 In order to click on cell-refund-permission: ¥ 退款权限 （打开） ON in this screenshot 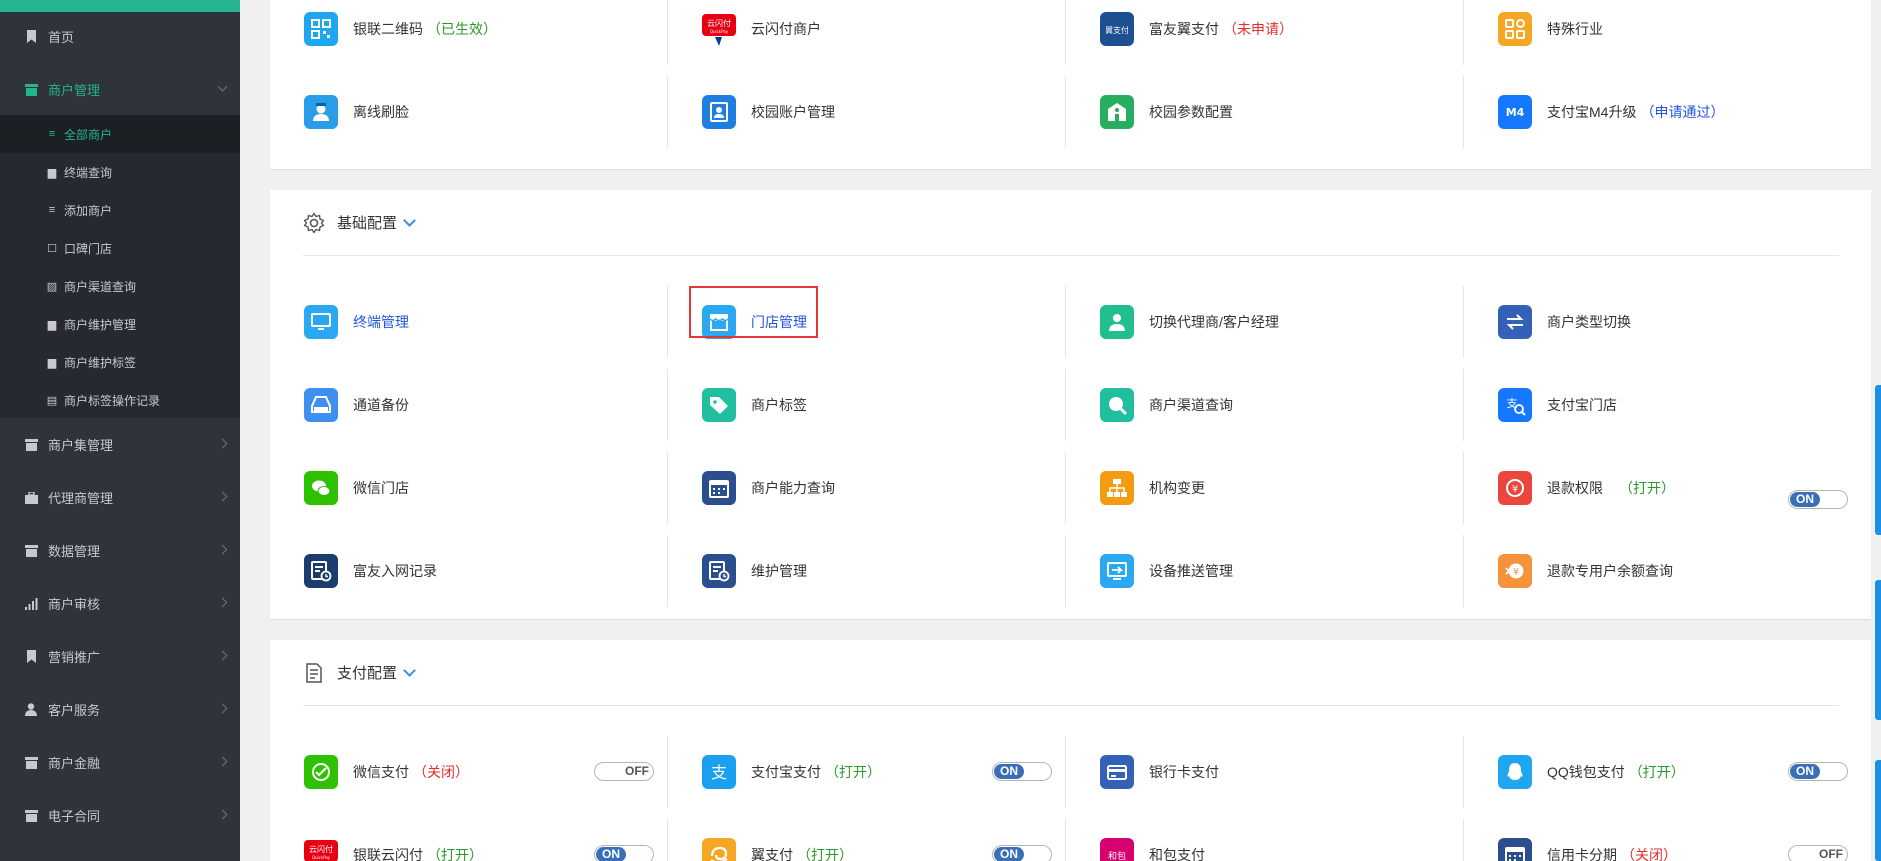, I will do `click(1663, 488)`.